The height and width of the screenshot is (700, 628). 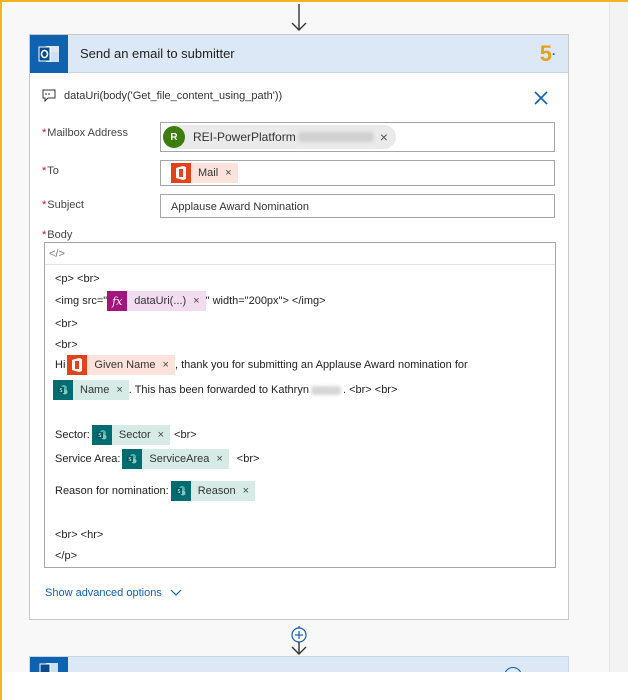 What do you see at coordinates (174, 137) in the screenshot?
I see `avatar: R` at bounding box center [174, 137].